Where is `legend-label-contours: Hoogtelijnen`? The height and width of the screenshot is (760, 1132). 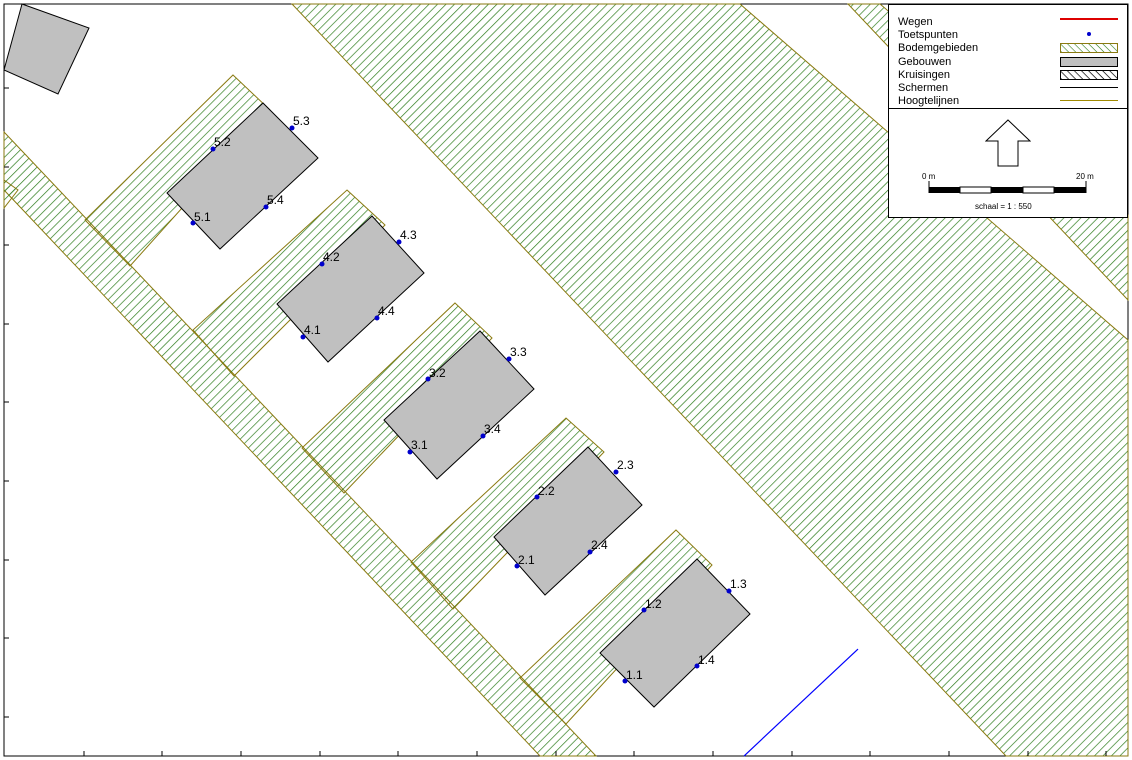
legend-label-contours: Hoogtelijnen is located at coordinates (929, 101).